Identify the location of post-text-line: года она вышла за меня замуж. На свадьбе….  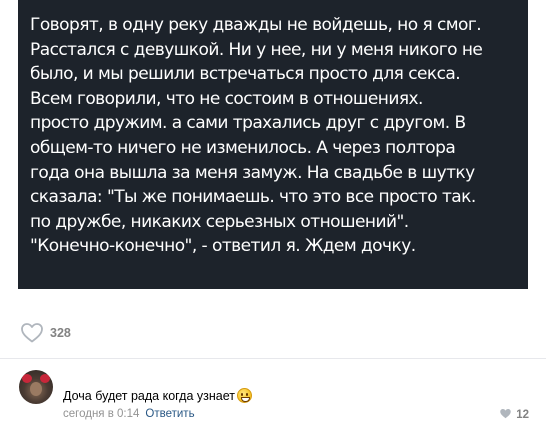
(252, 172).